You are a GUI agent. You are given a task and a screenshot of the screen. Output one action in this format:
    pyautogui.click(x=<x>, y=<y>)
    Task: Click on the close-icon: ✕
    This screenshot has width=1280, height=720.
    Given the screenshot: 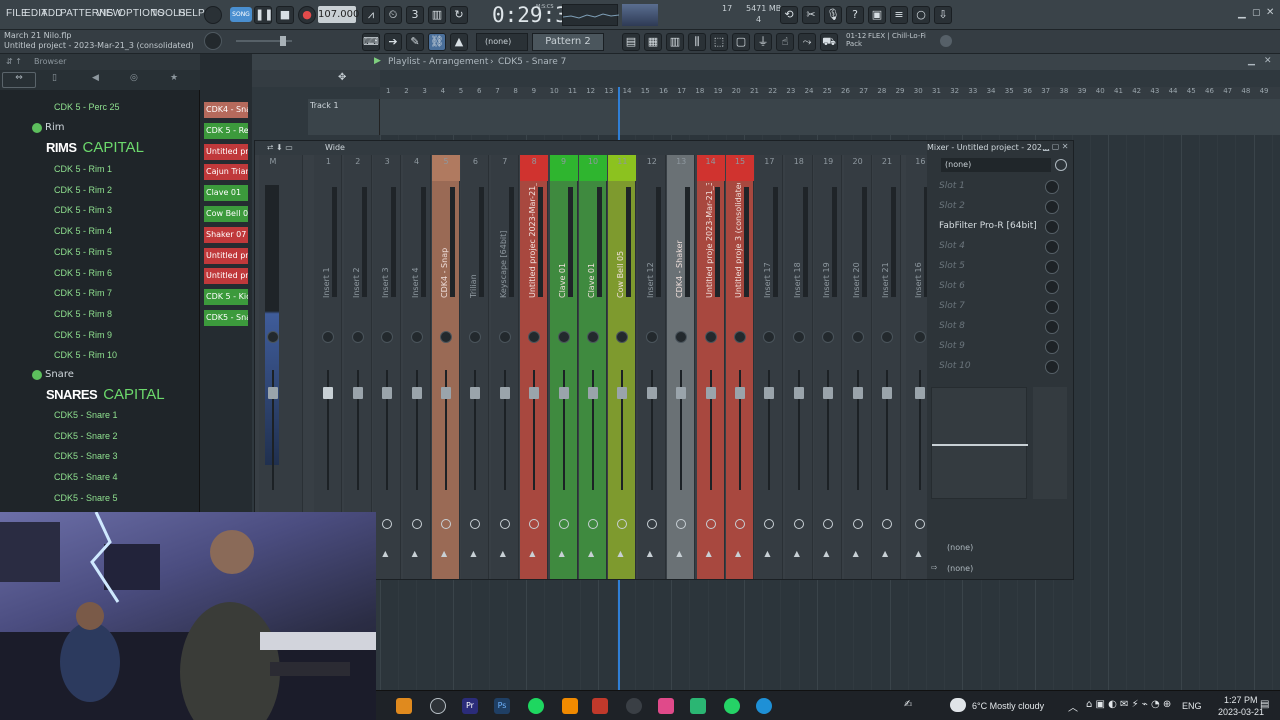 What is the action you would take?
    pyautogui.click(x=1270, y=12)
    